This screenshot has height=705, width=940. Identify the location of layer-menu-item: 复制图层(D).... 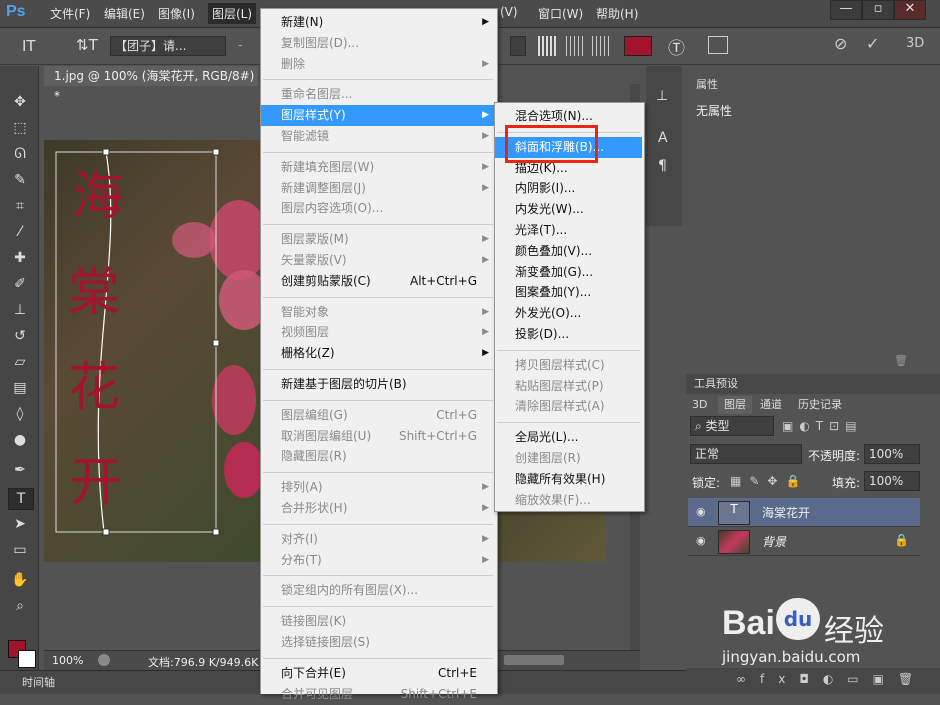
(378, 43).